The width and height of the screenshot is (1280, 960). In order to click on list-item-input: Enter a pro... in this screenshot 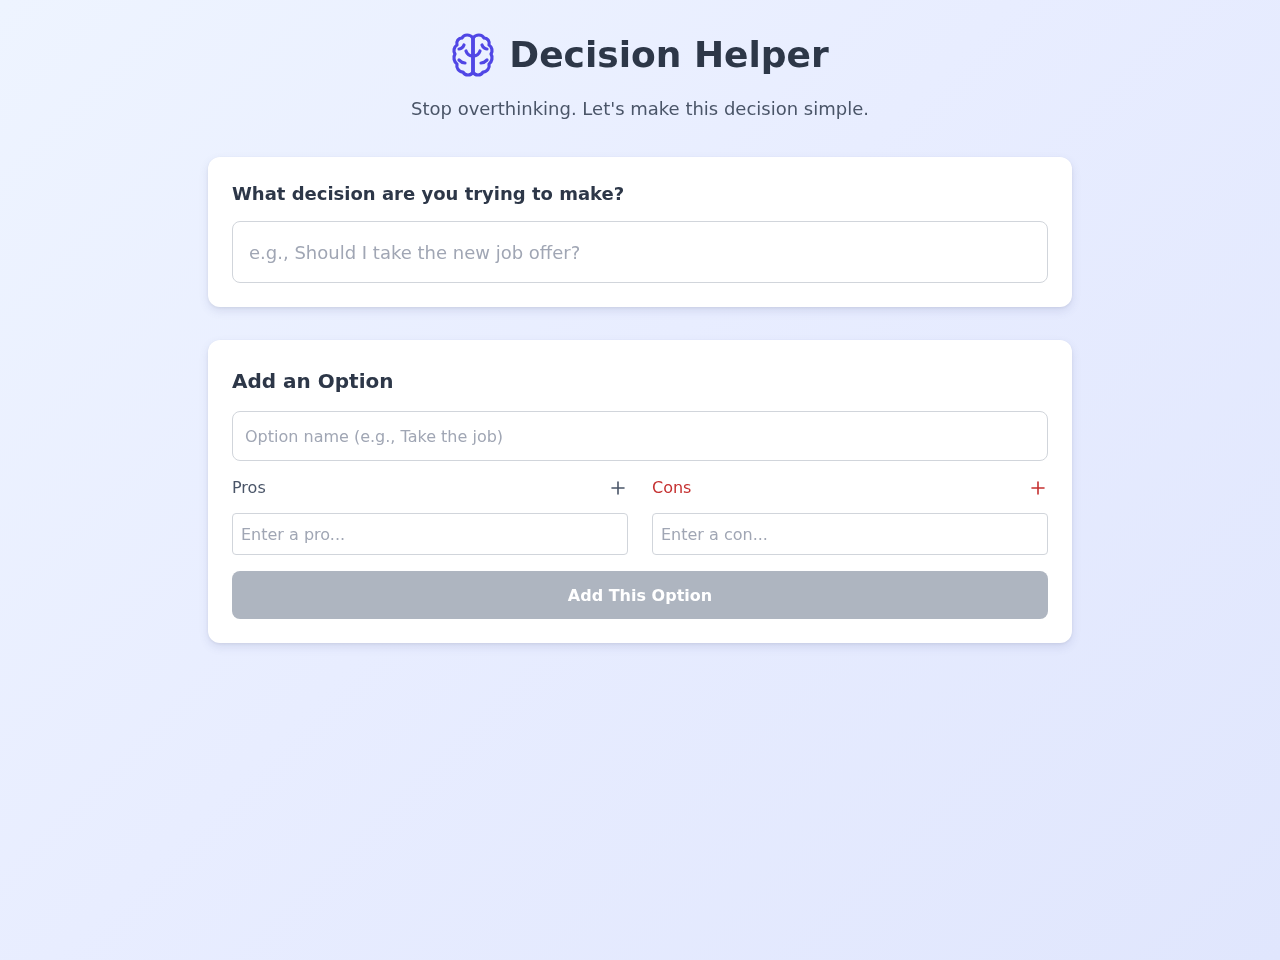, I will do `click(430, 534)`.